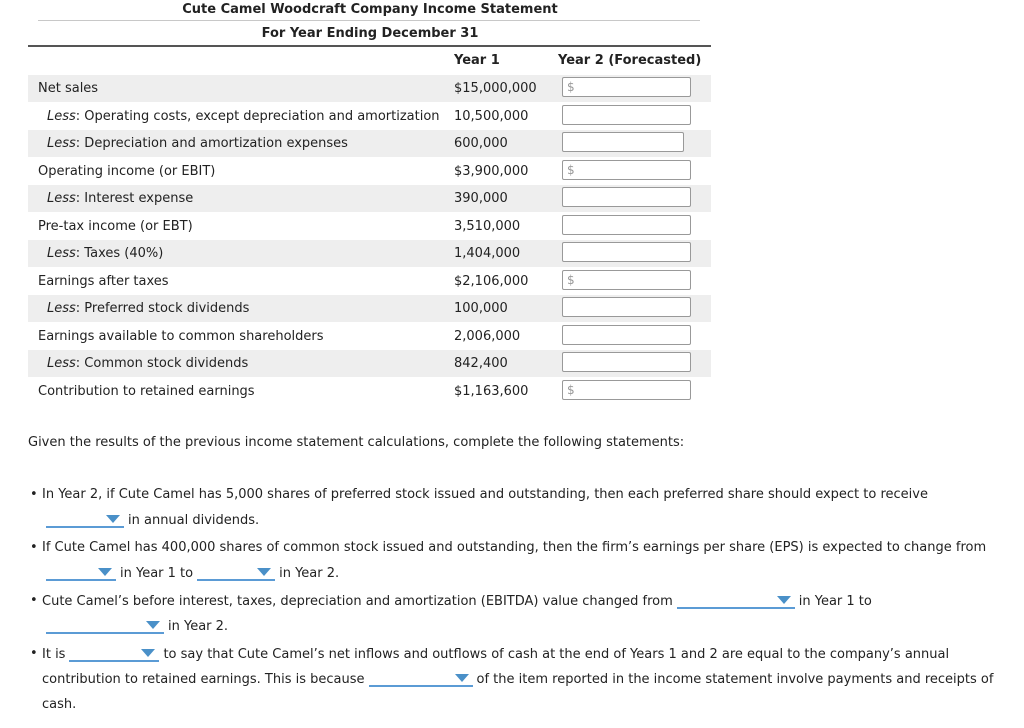  What do you see at coordinates (81, 573) in the screenshot?
I see `q2-eps-year1-dropdown` at bounding box center [81, 573].